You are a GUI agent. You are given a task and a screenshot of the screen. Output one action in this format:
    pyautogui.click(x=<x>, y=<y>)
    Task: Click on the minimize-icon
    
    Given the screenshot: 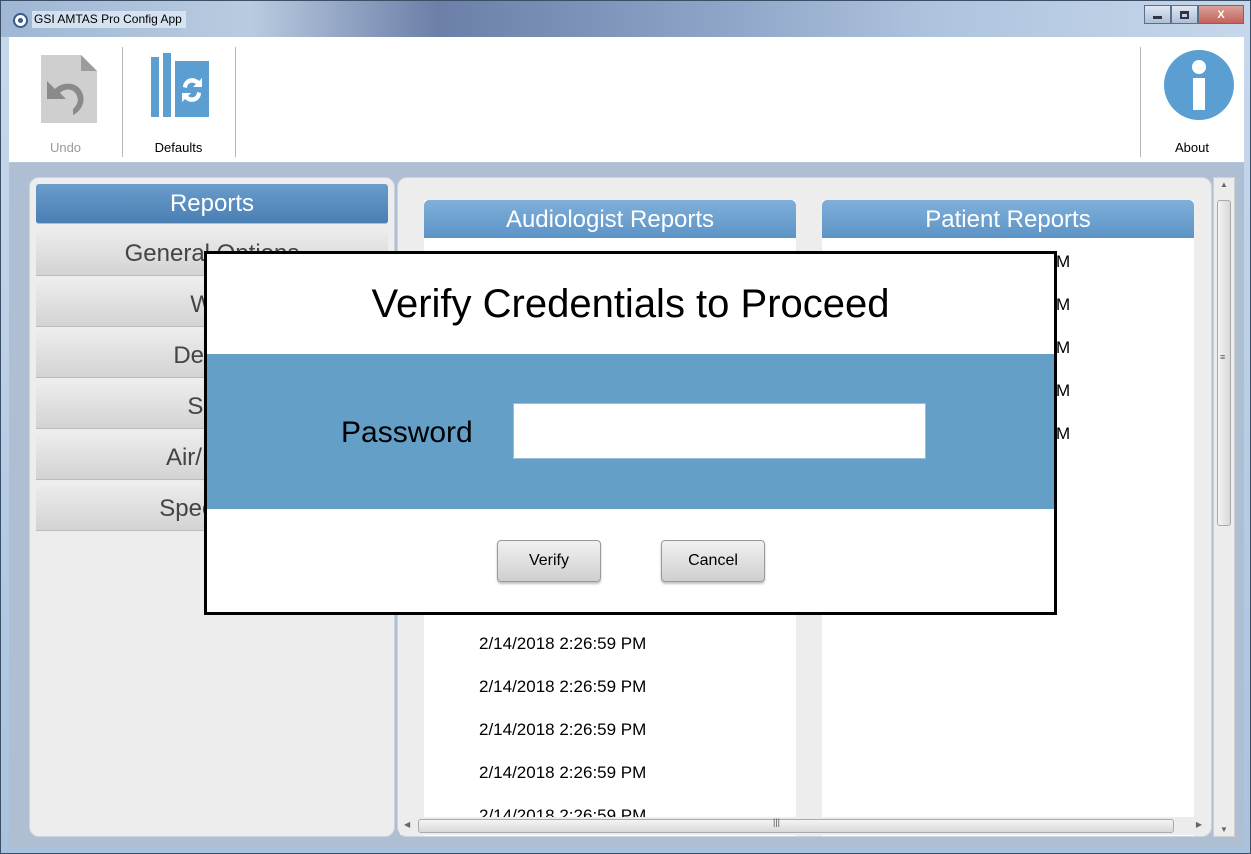 What is the action you would take?
    pyautogui.click(x=1157, y=17)
    